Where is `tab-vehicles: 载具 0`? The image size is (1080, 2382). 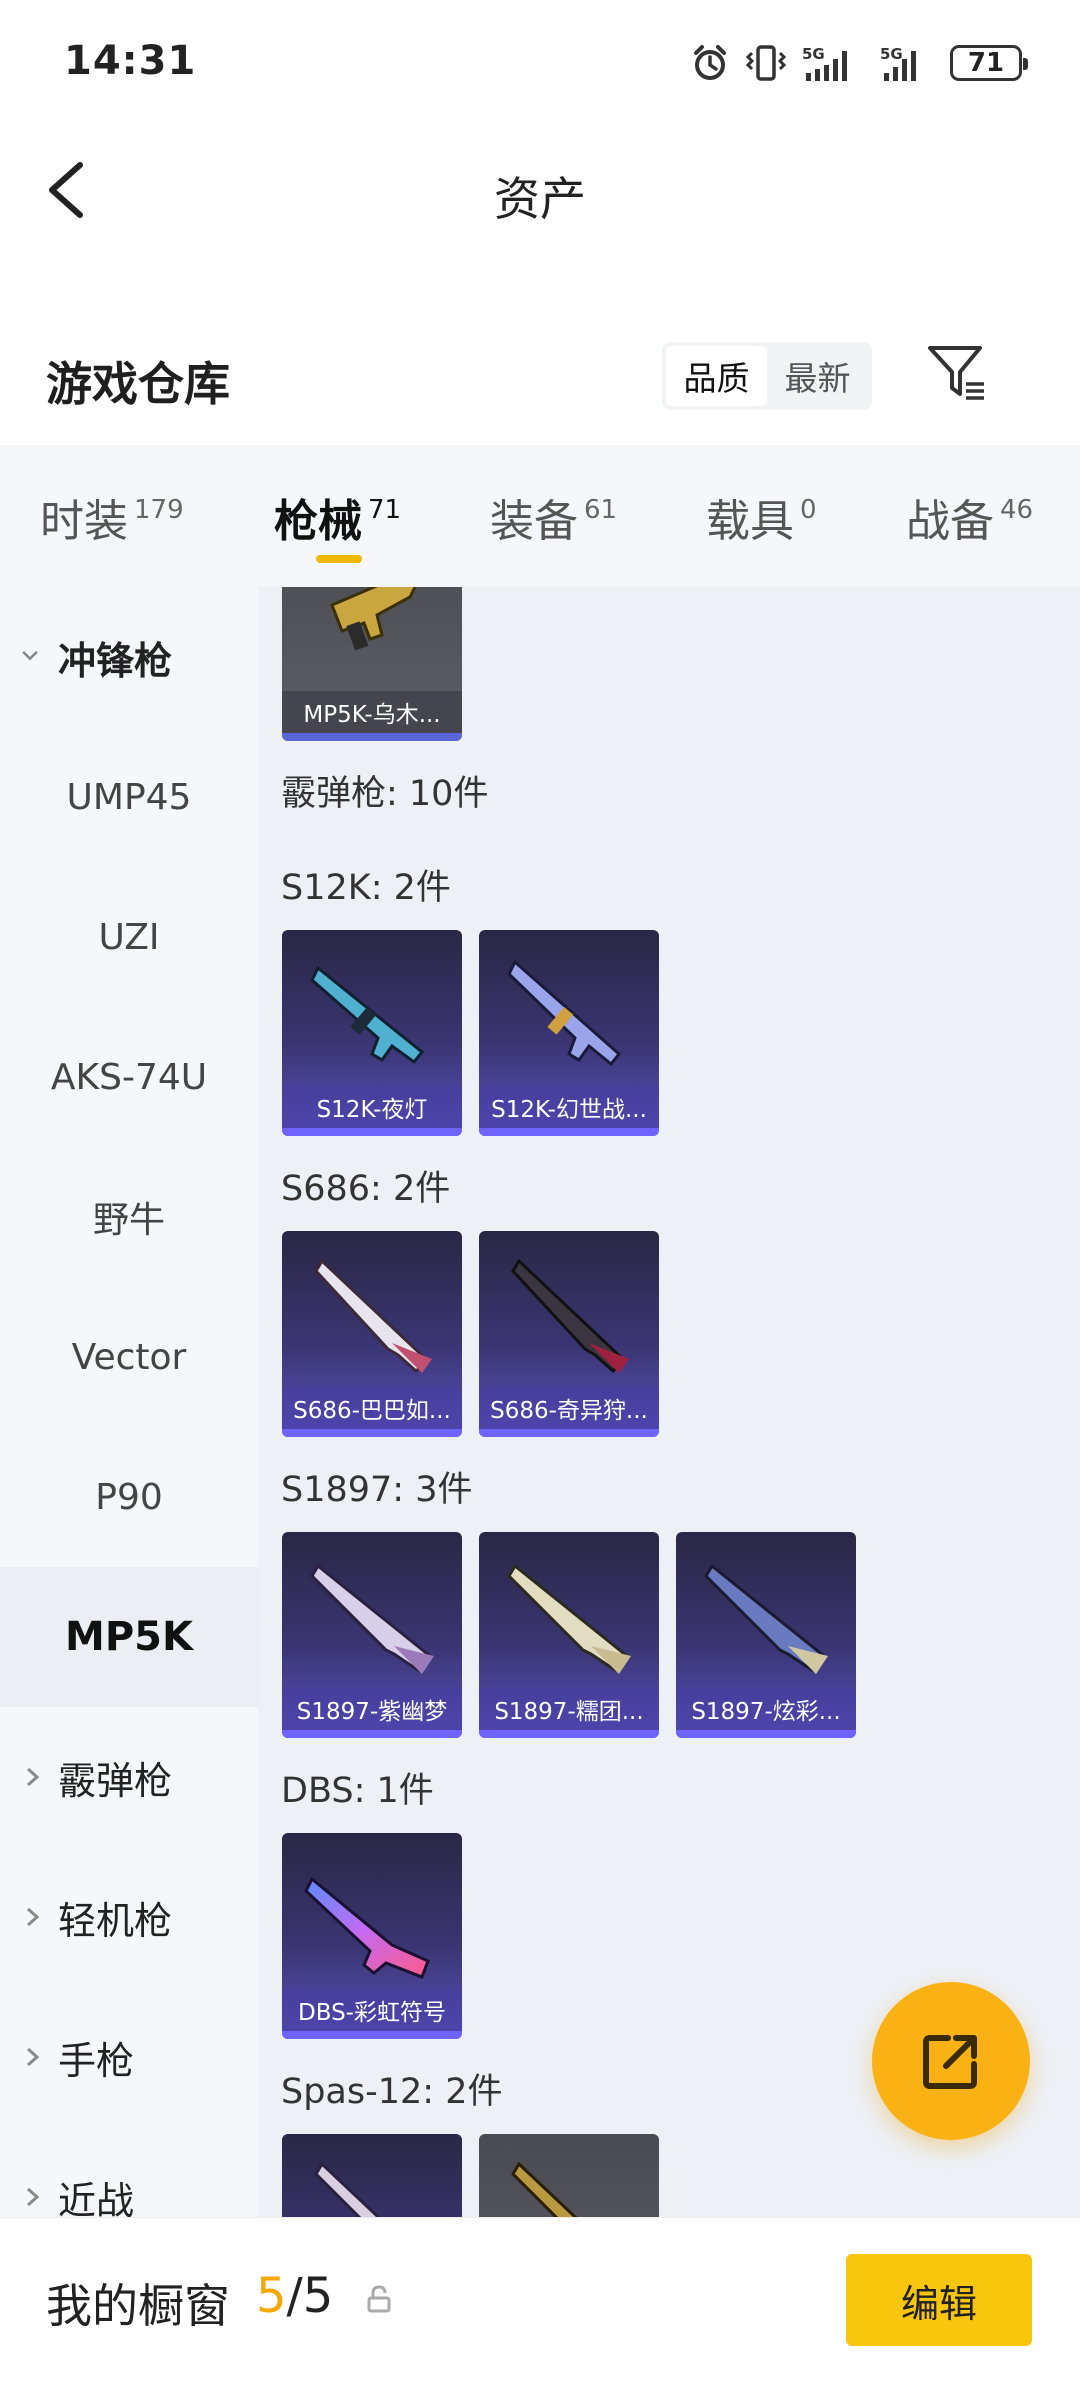 tab-vehicles: 载具 0 is located at coordinates (761, 525).